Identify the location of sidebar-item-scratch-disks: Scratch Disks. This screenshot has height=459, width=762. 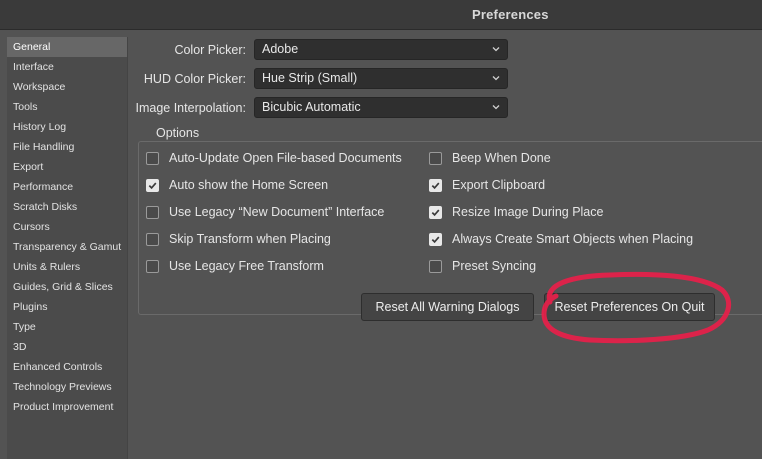
(67, 207).